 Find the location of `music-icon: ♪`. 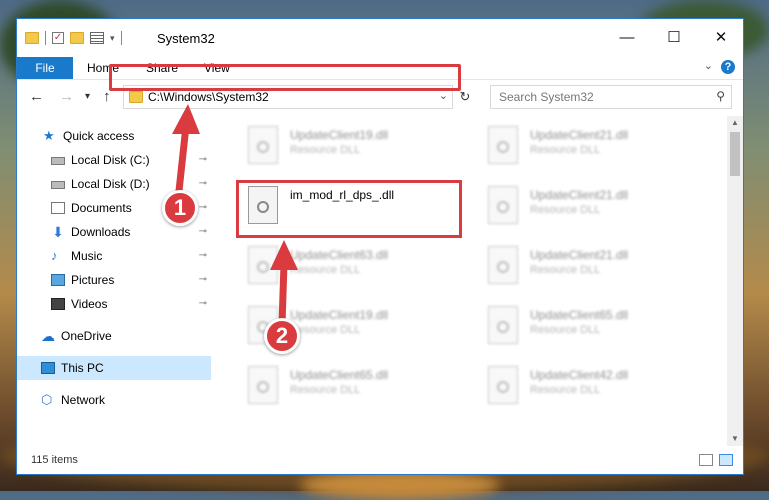

music-icon: ♪ is located at coordinates (54, 255).